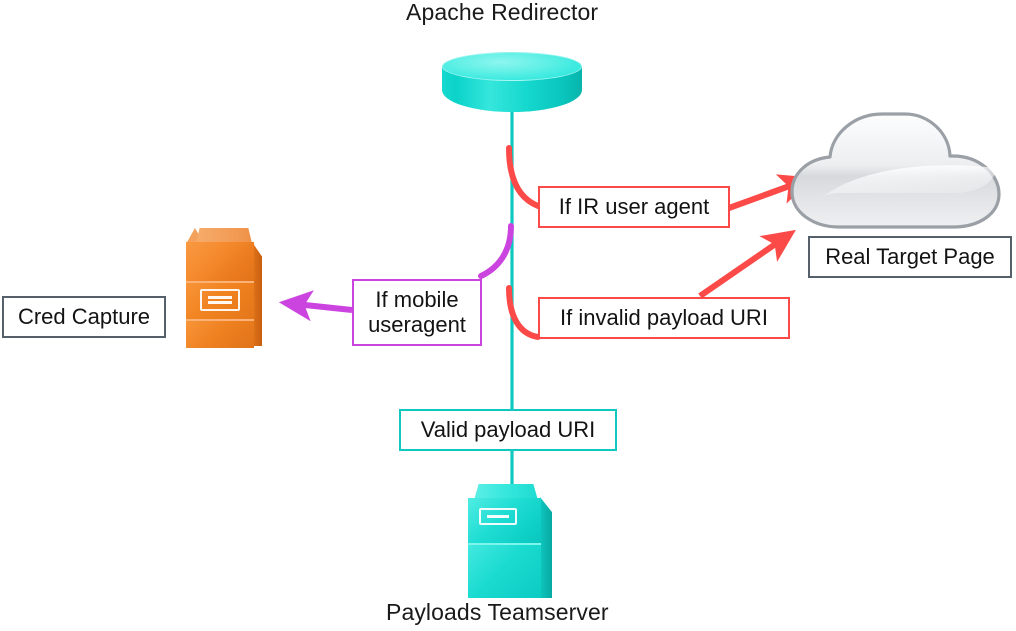 Image resolution: width=1016 pixels, height=631 pixels. I want to click on real-target-page-box: Real Target Page, so click(910, 257).